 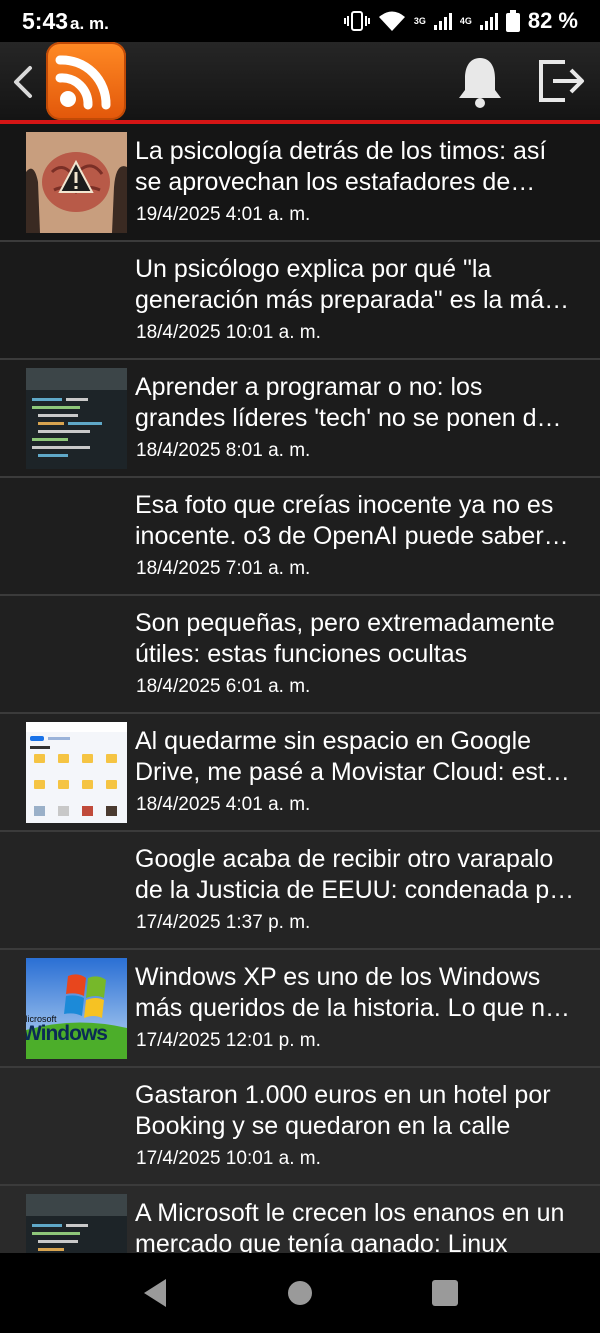 I want to click on nav-home-icon, so click(x=300, y=1293).